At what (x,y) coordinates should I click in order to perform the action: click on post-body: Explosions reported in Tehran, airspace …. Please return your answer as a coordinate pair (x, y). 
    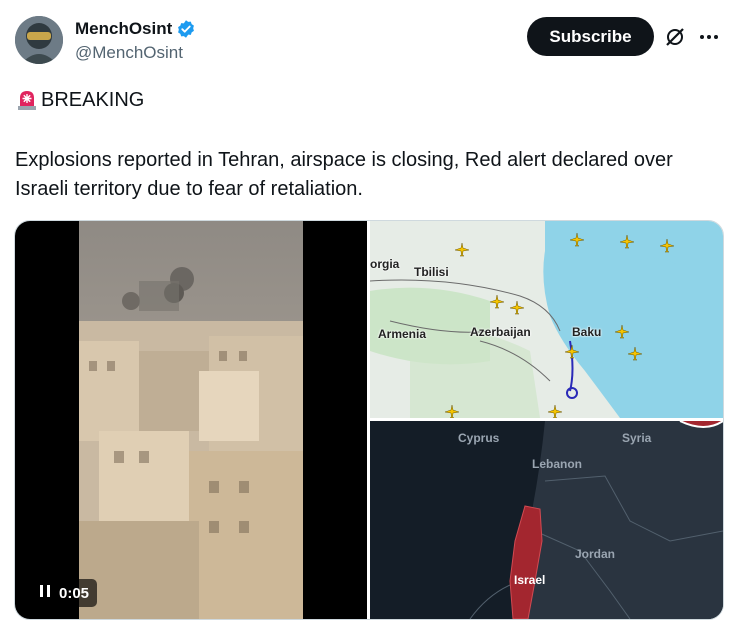
    Looking at the image, I should click on (344, 174).